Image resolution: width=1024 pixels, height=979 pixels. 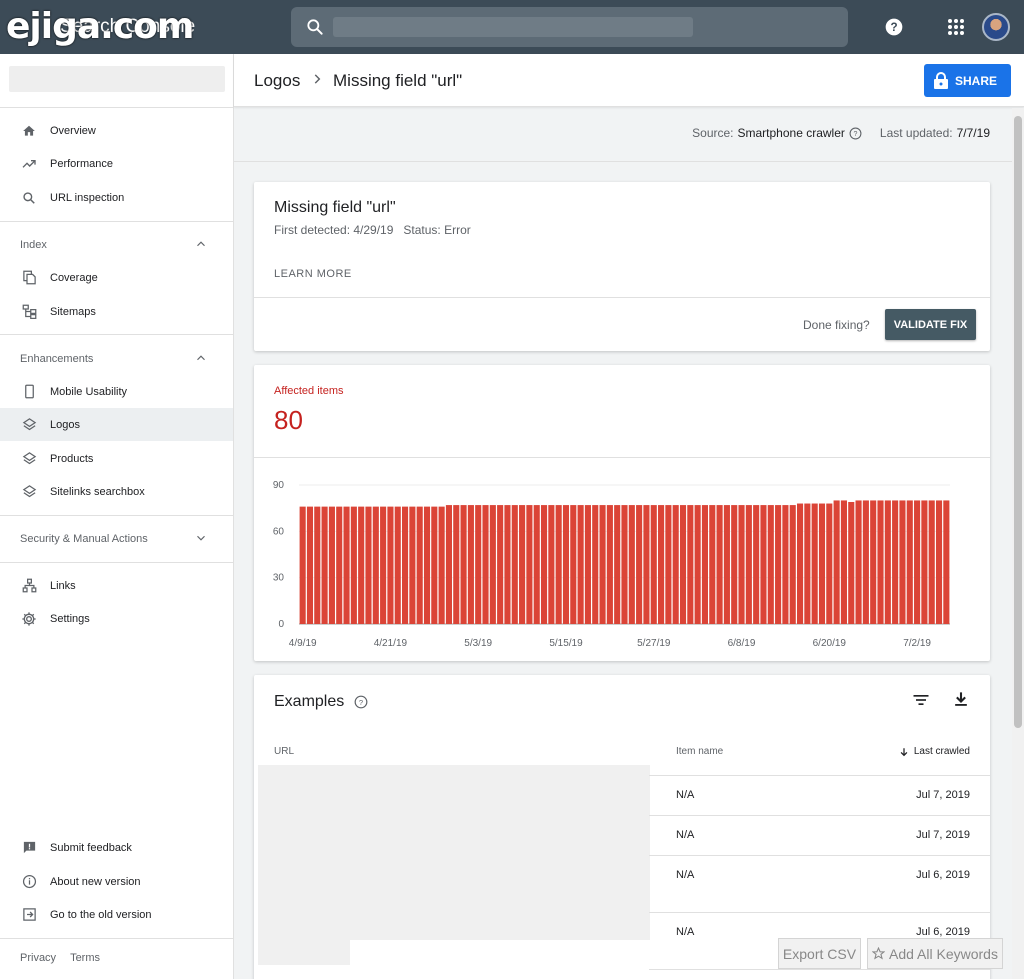 What do you see at coordinates (930, 324) in the screenshot?
I see `validate-fix-button: VALIDATE FIX` at bounding box center [930, 324].